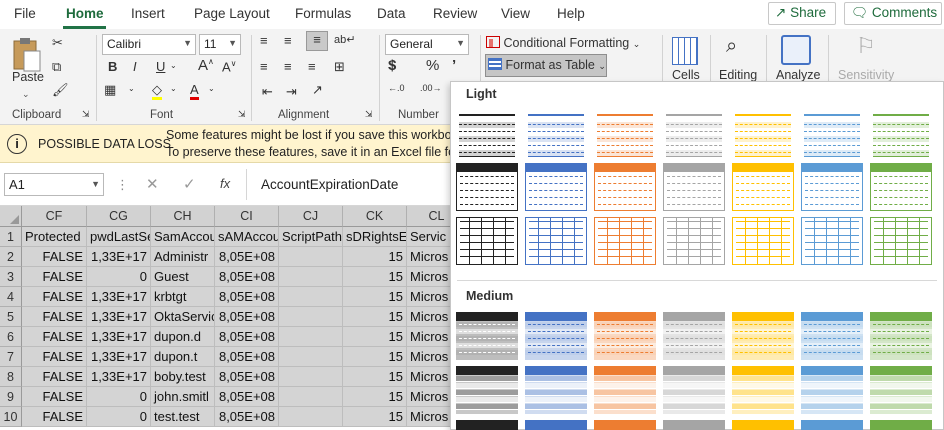  I want to click on align-left-icon: ≡, so click(264, 66).